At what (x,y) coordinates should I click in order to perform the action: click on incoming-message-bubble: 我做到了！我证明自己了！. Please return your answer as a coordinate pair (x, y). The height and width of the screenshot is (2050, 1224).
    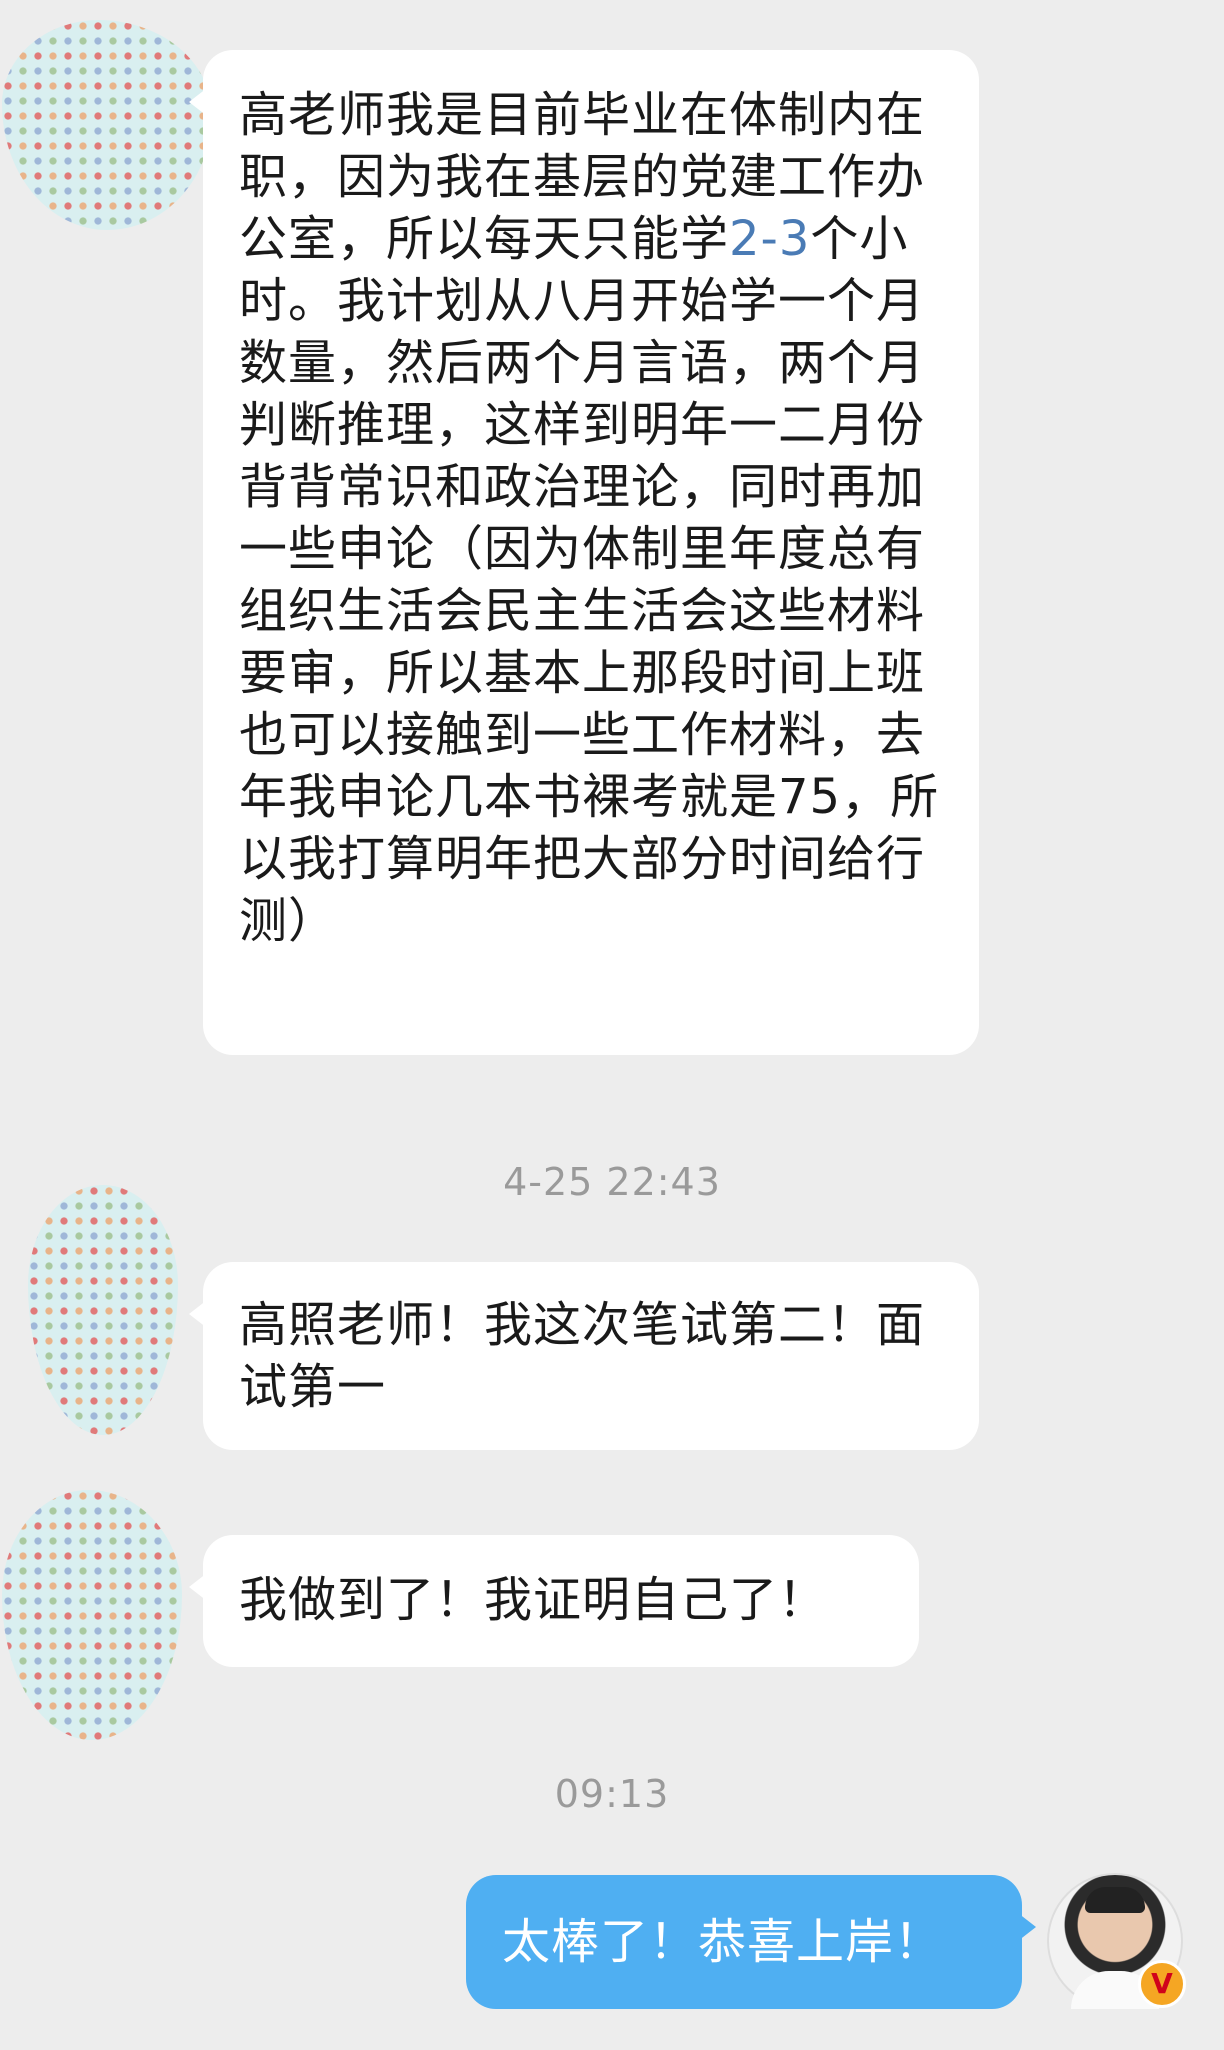
    Looking at the image, I should click on (554, 1601).